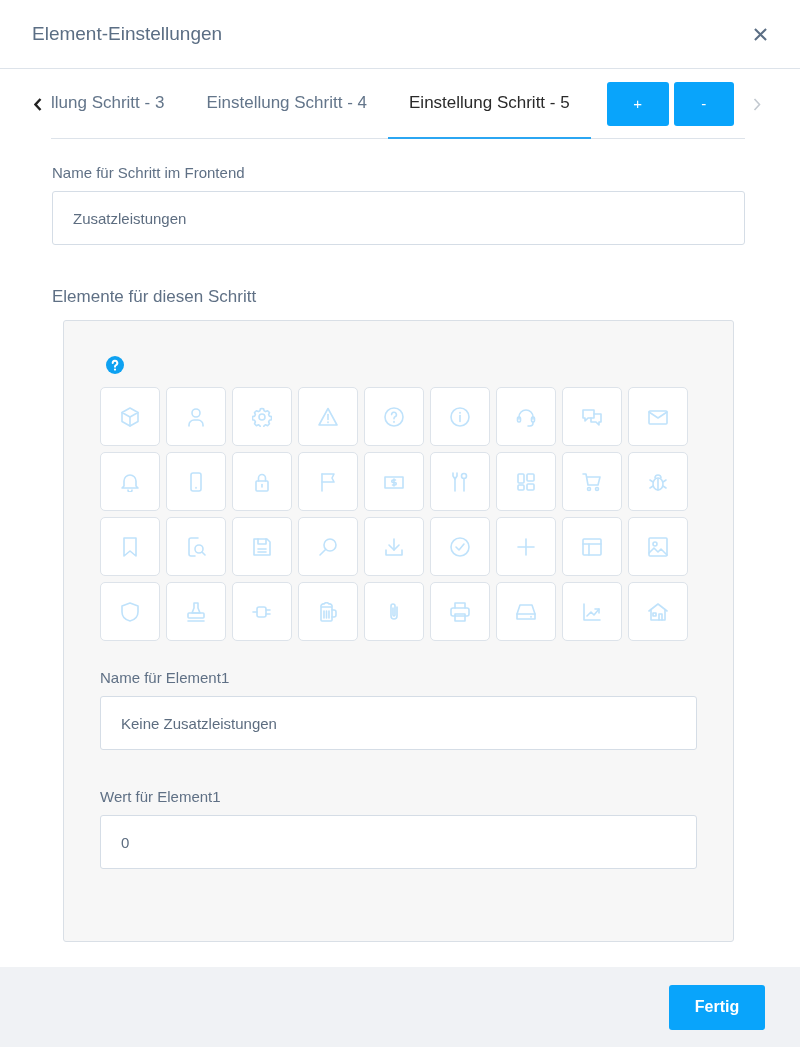  What do you see at coordinates (38, 104) in the screenshot?
I see `chevron-left-icon` at bounding box center [38, 104].